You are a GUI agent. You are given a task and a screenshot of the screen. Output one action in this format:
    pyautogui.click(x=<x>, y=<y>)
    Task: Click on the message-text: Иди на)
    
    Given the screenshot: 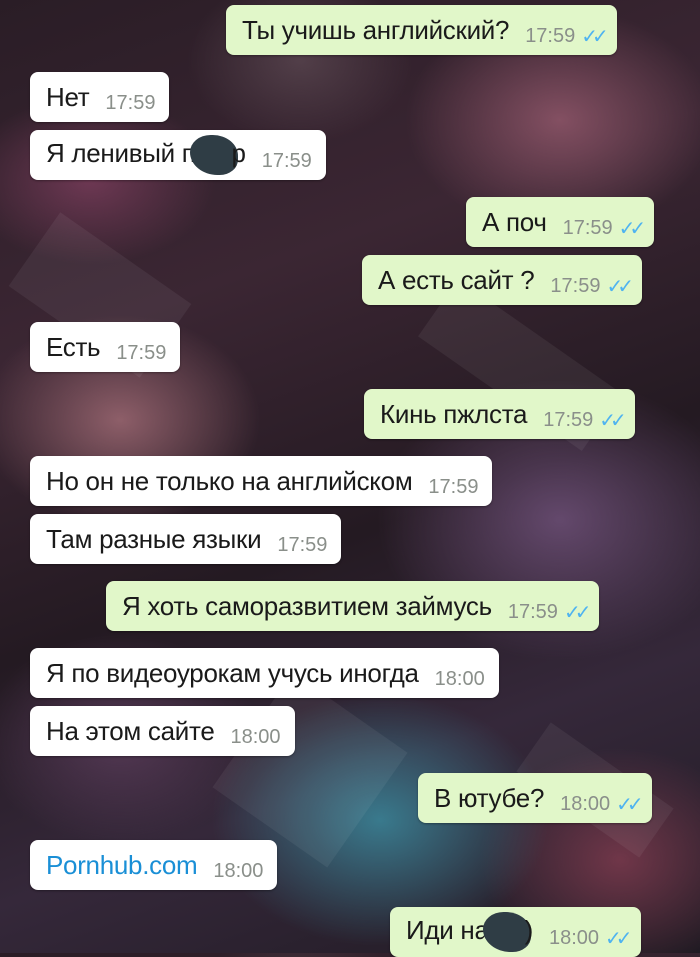 What is the action you would take?
    pyautogui.click(x=469, y=932)
    